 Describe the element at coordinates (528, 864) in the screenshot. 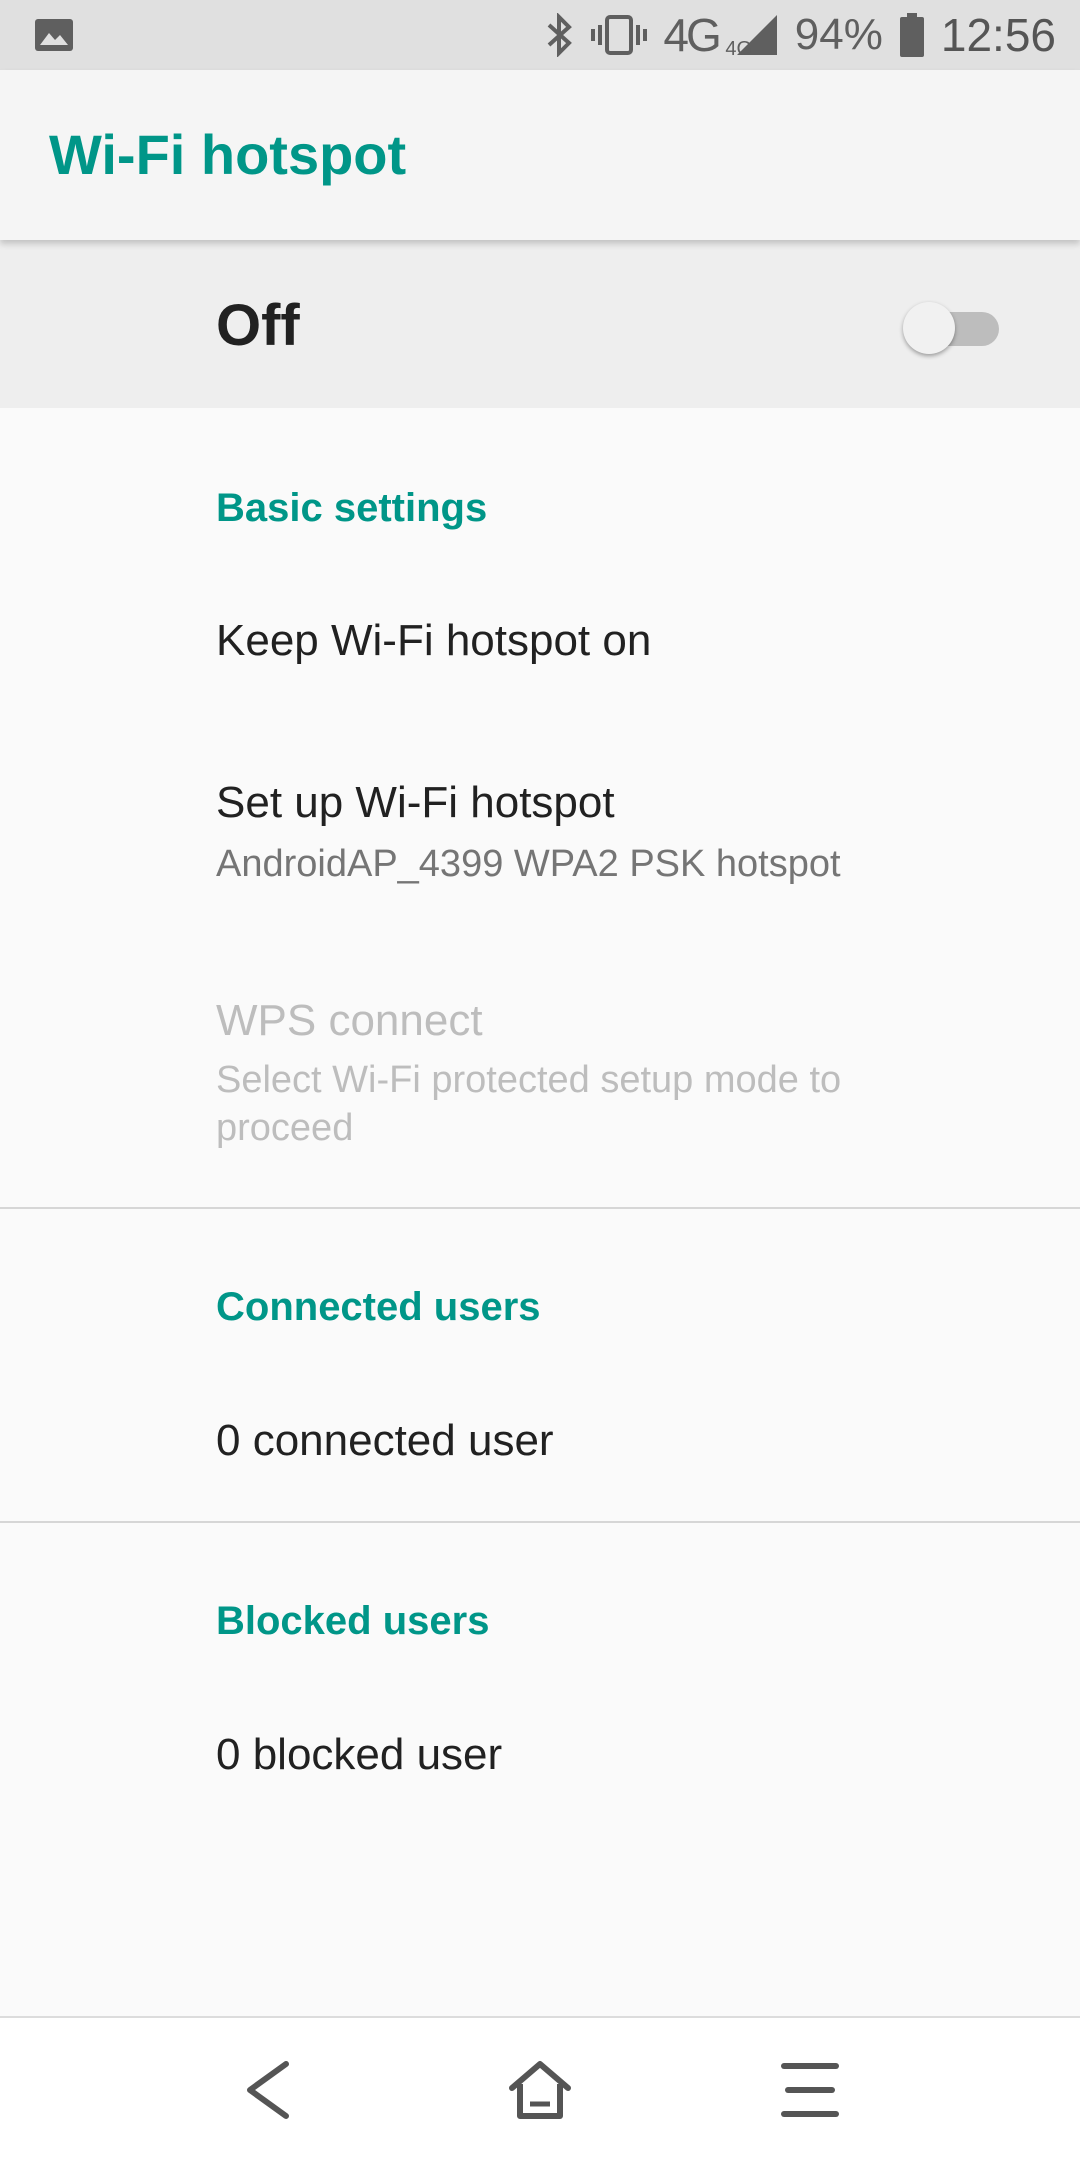

I see `pref-summary: AndroidAP_4399 WPA2 PSK hotspot` at that location.